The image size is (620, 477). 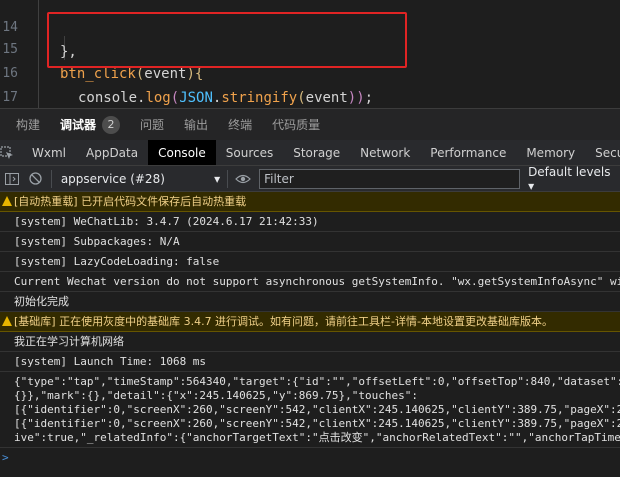 I want to click on tab-code-quality: 代码质量, so click(x=296, y=125).